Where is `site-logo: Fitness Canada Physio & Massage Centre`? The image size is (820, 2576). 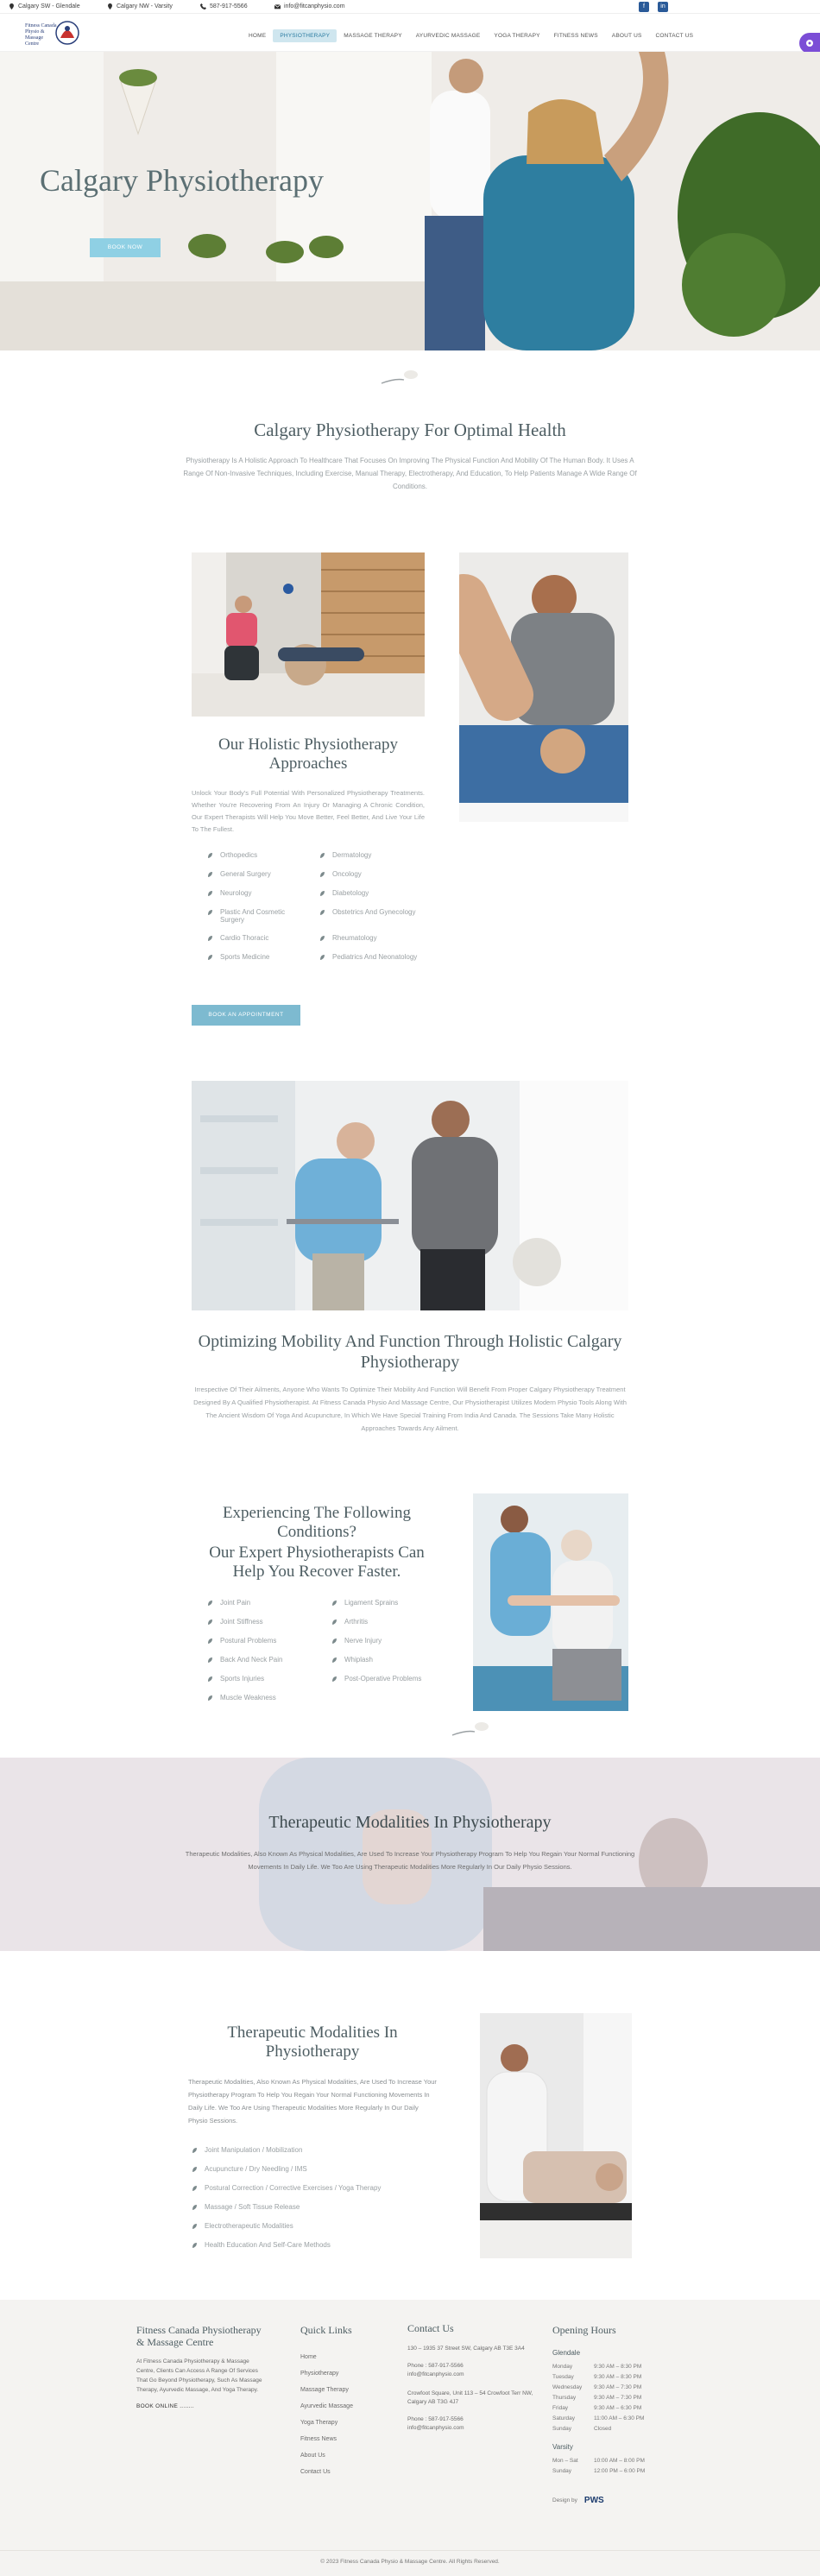 site-logo: Fitness Canada Physio & Massage Centre is located at coordinates (51, 32).